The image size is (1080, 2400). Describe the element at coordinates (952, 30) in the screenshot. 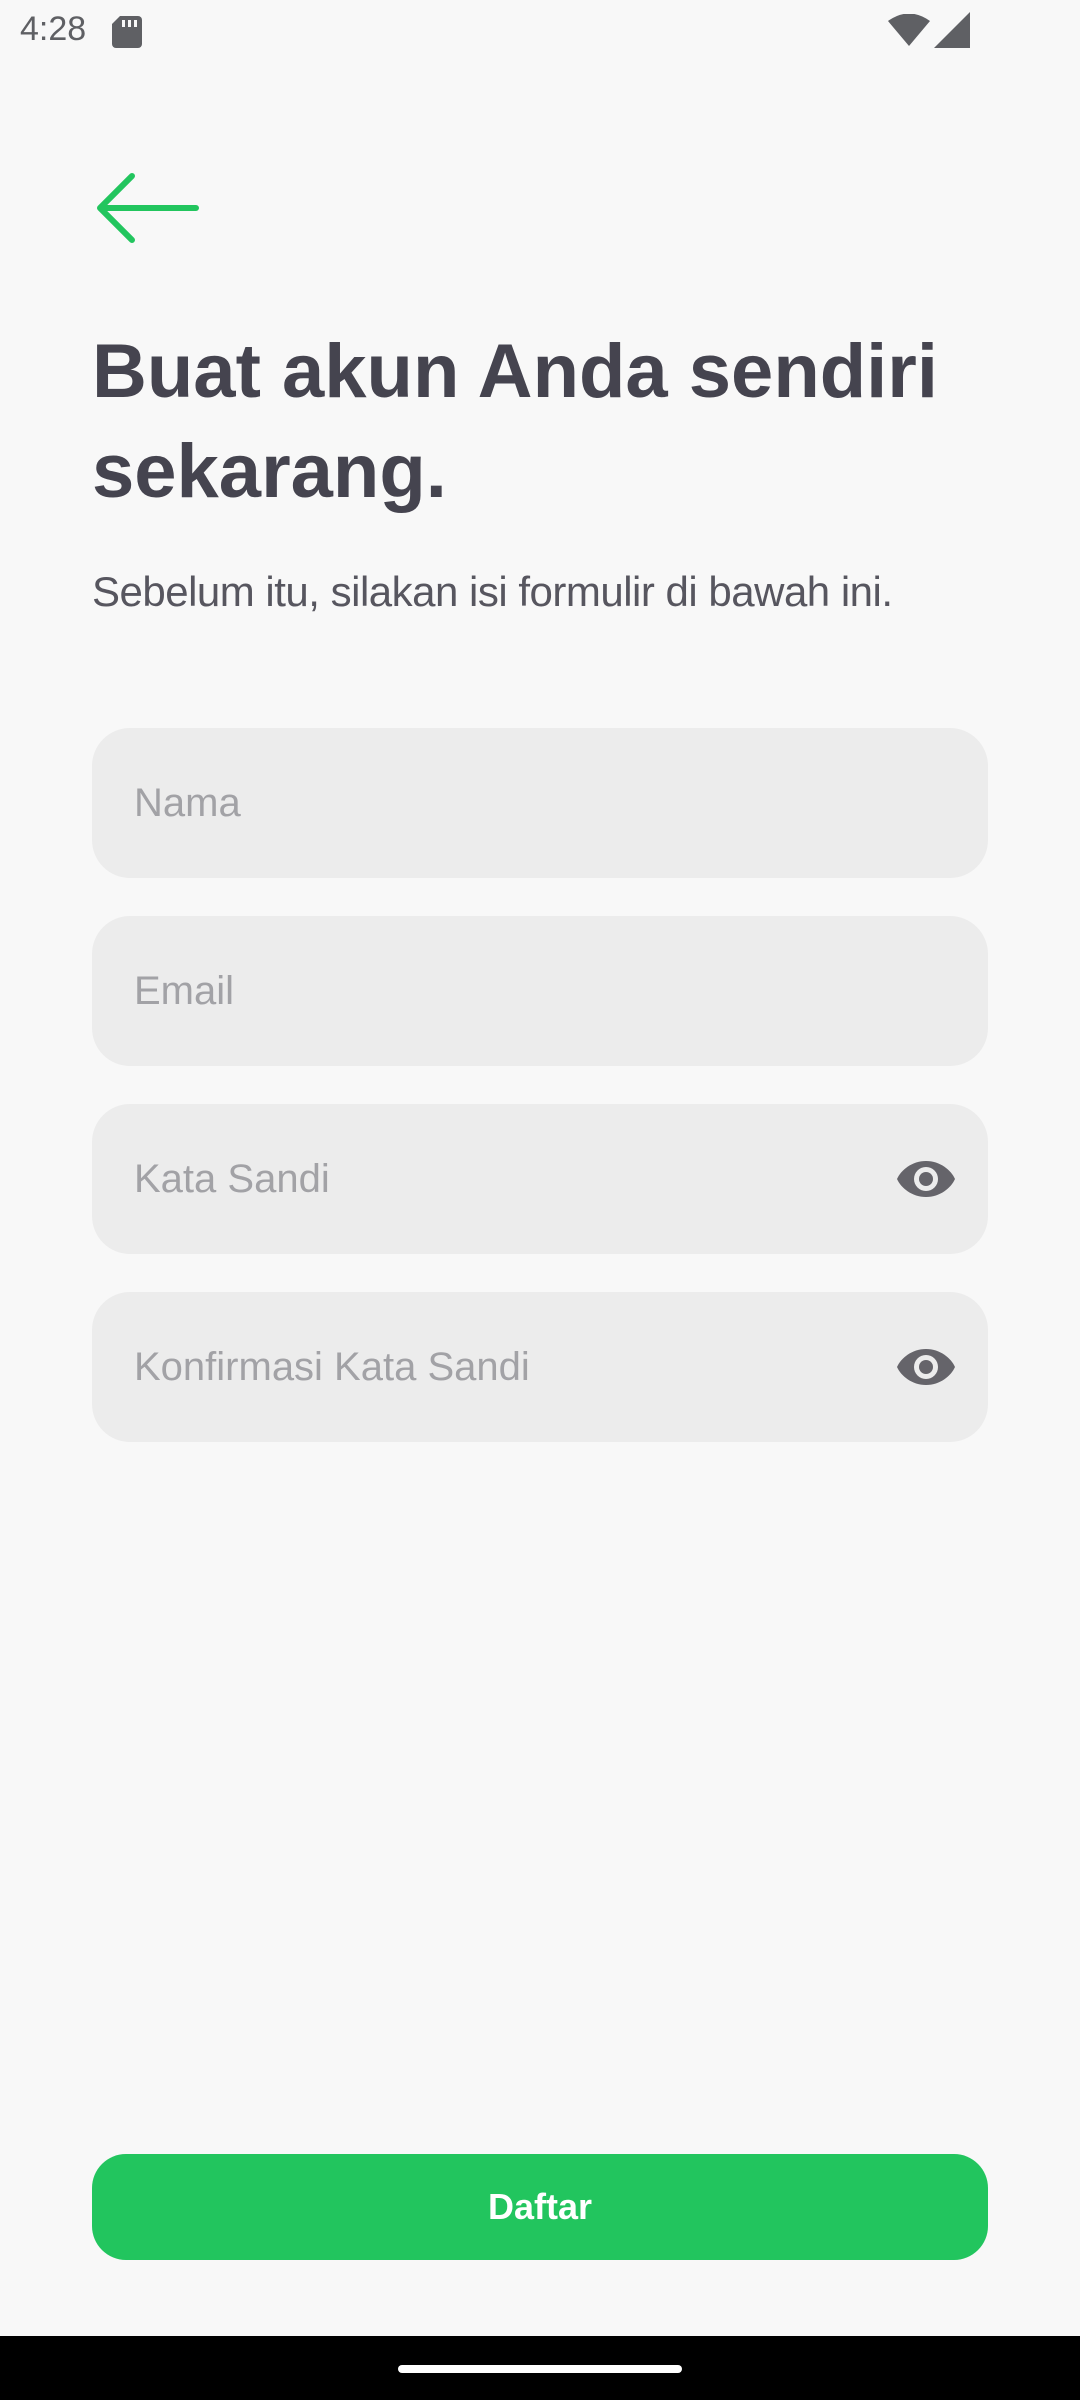

I see `signal-icon` at that location.